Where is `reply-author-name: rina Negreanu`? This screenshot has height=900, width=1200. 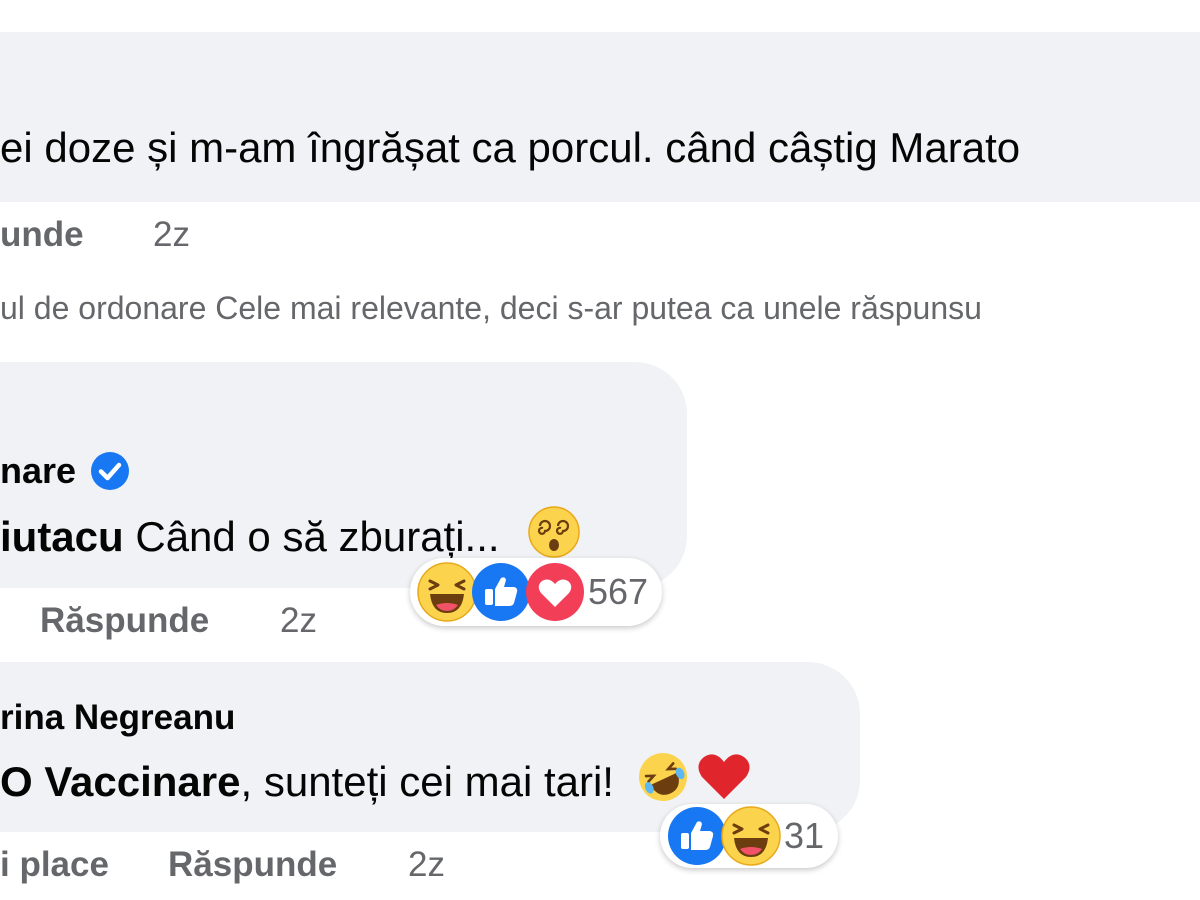
reply-author-name: rina Negreanu is located at coordinates (117, 718).